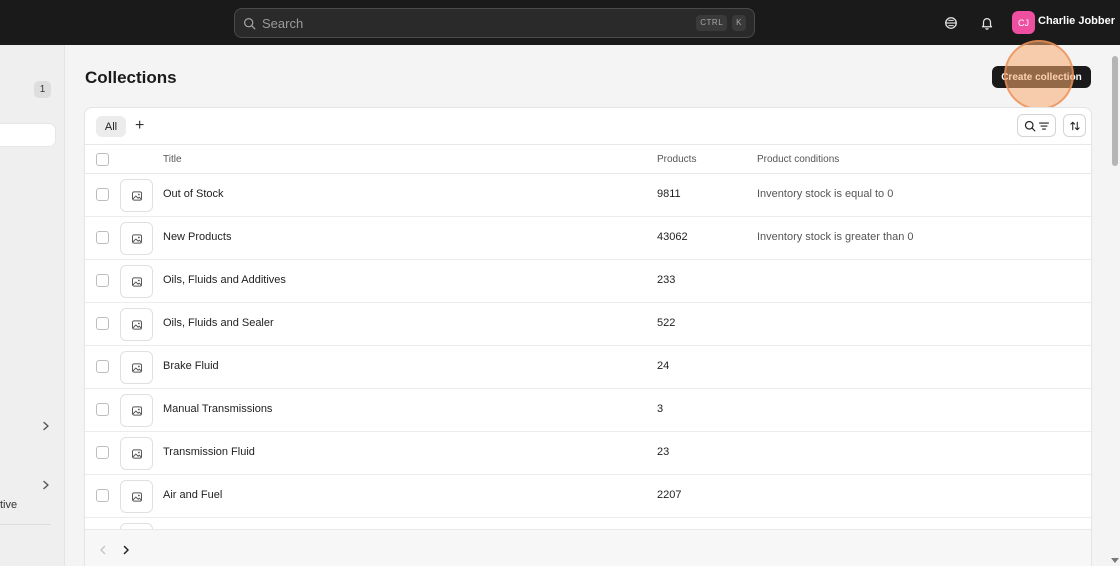 The width and height of the screenshot is (1120, 566). I want to click on chevron-left-icon, so click(103, 550).